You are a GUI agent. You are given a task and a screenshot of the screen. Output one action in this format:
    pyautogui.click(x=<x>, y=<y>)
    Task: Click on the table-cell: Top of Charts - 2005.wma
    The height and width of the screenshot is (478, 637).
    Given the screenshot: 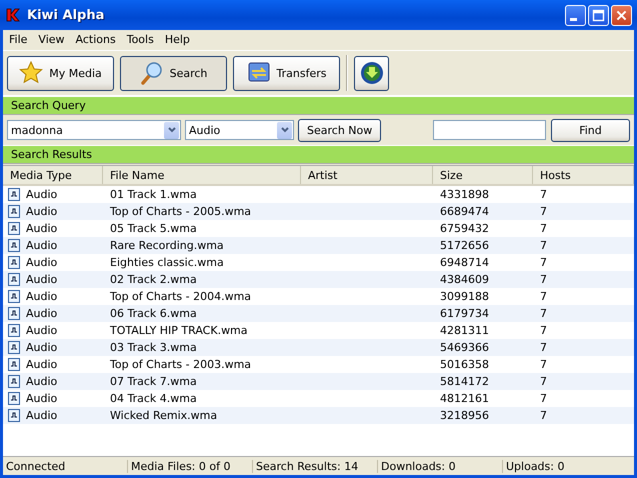 What is the action you would take?
    pyautogui.click(x=181, y=211)
    